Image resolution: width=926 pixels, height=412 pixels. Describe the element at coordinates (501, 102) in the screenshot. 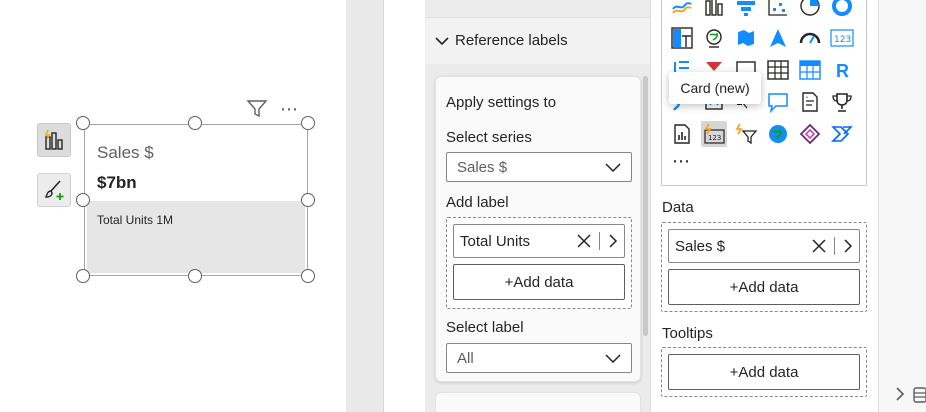

I see `apply-settings-title: Apply settings to` at that location.